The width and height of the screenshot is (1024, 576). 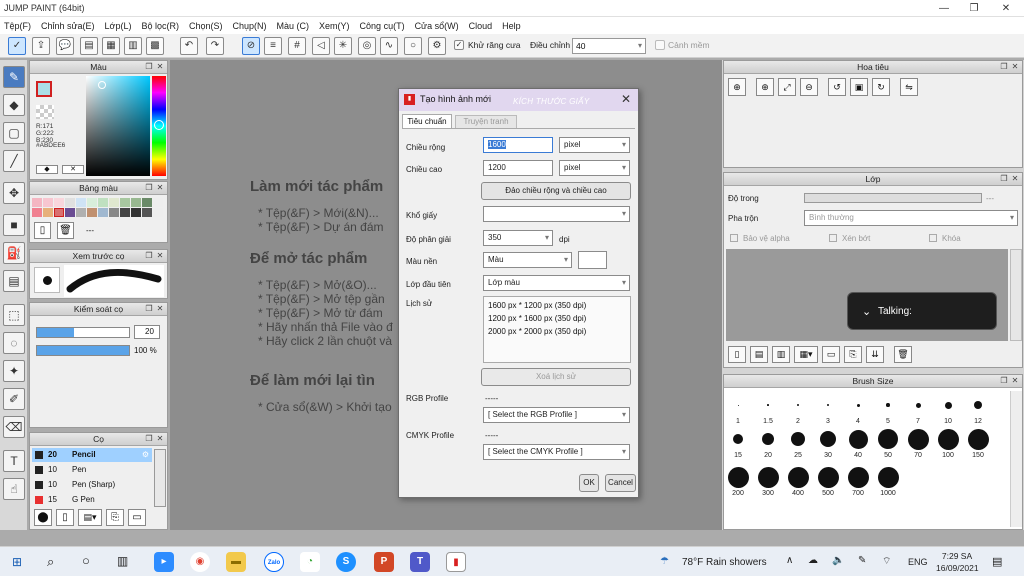 I want to click on transparent-swatch, so click(x=45, y=112).